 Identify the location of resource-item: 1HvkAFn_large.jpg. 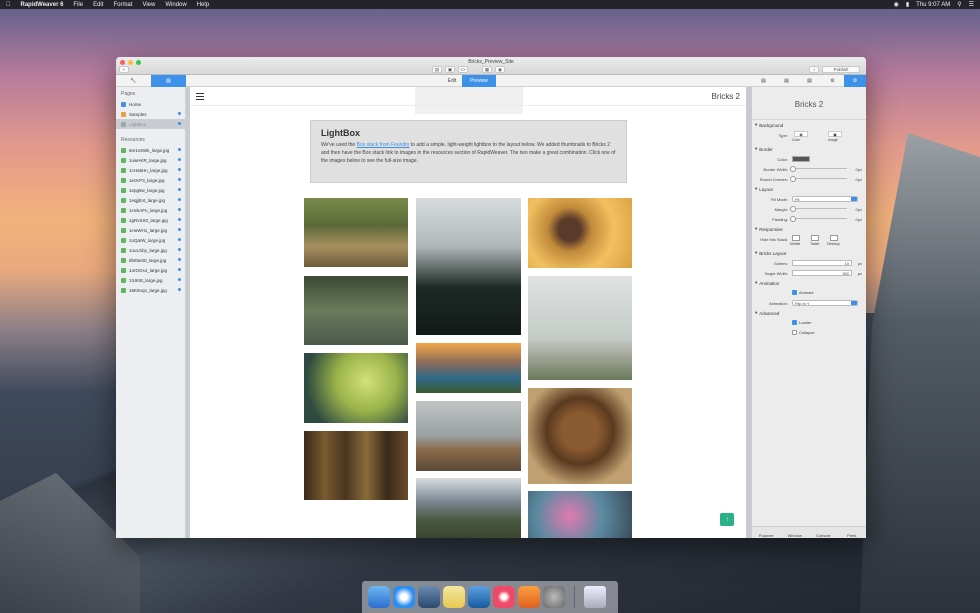
(150, 210).